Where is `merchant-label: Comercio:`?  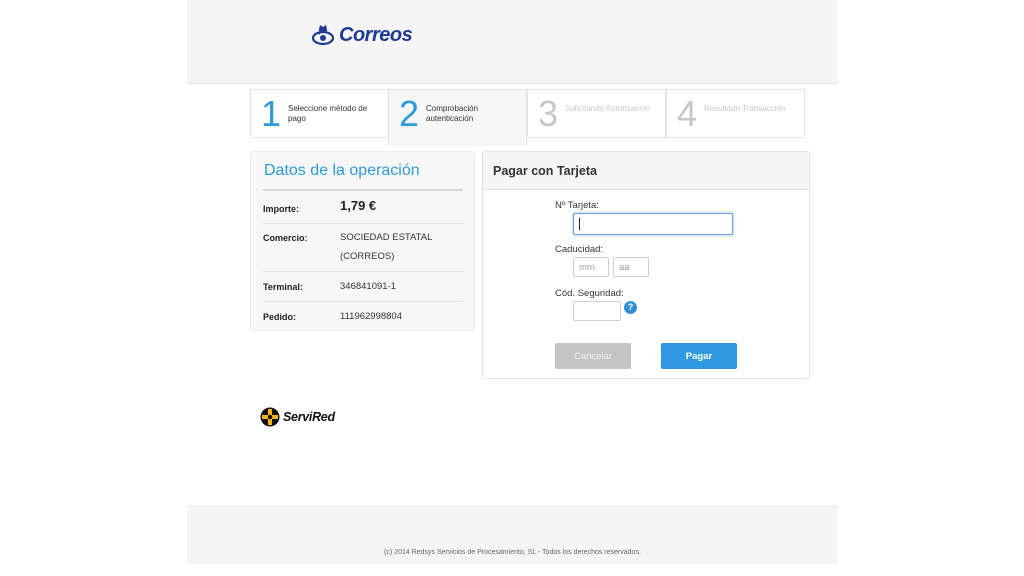
merchant-label: Comercio: is located at coordinates (285, 238).